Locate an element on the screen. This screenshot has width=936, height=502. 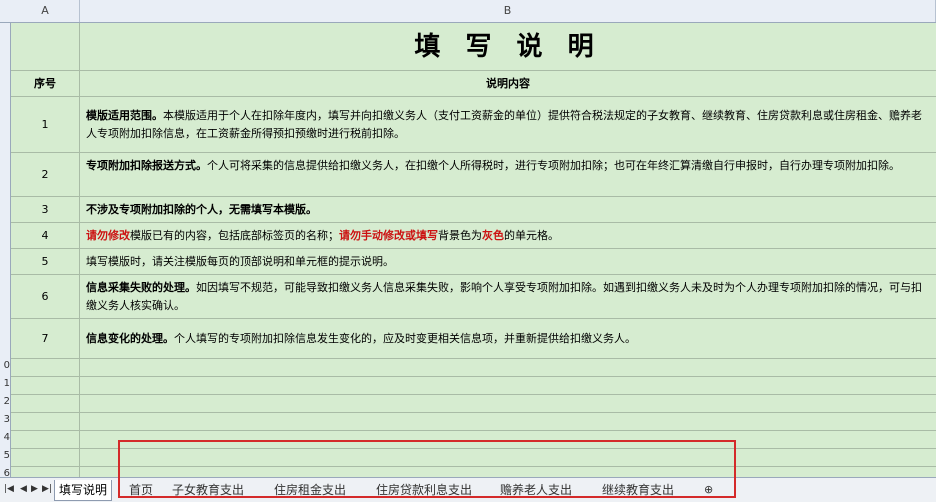
title-cell-a is located at coordinates (45, 47).